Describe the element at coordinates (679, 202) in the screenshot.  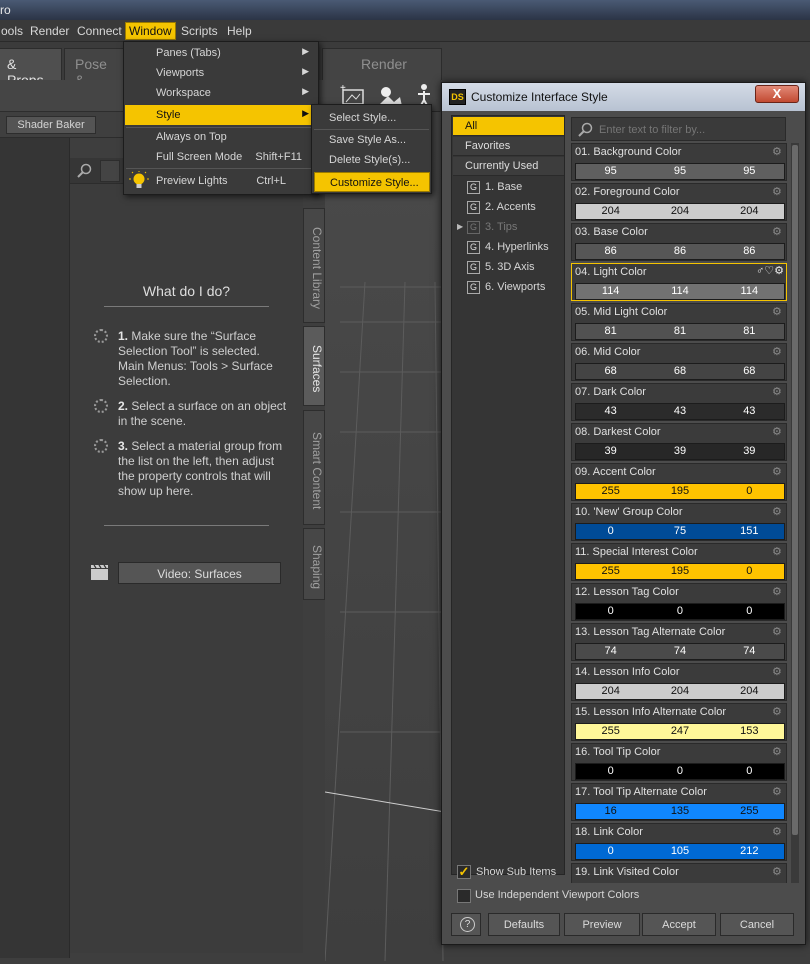
I see `color-property-row: 02. Foreground Color ⚙ 204 204 204` at that location.